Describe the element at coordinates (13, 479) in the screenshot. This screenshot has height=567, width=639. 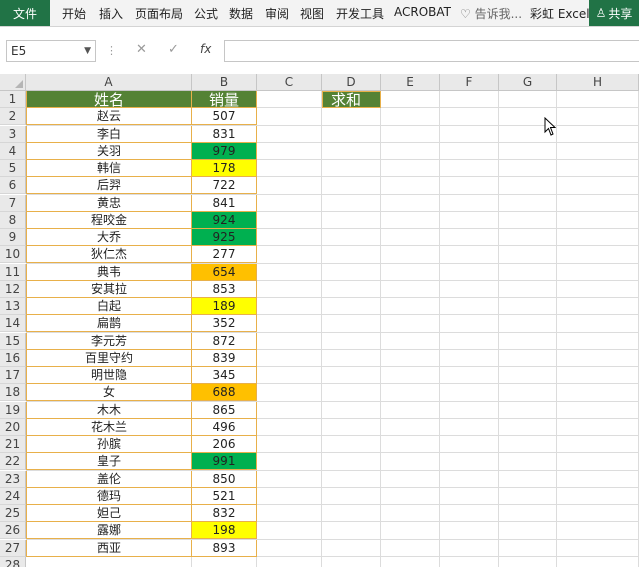
I see `row-header: 23` at that location.